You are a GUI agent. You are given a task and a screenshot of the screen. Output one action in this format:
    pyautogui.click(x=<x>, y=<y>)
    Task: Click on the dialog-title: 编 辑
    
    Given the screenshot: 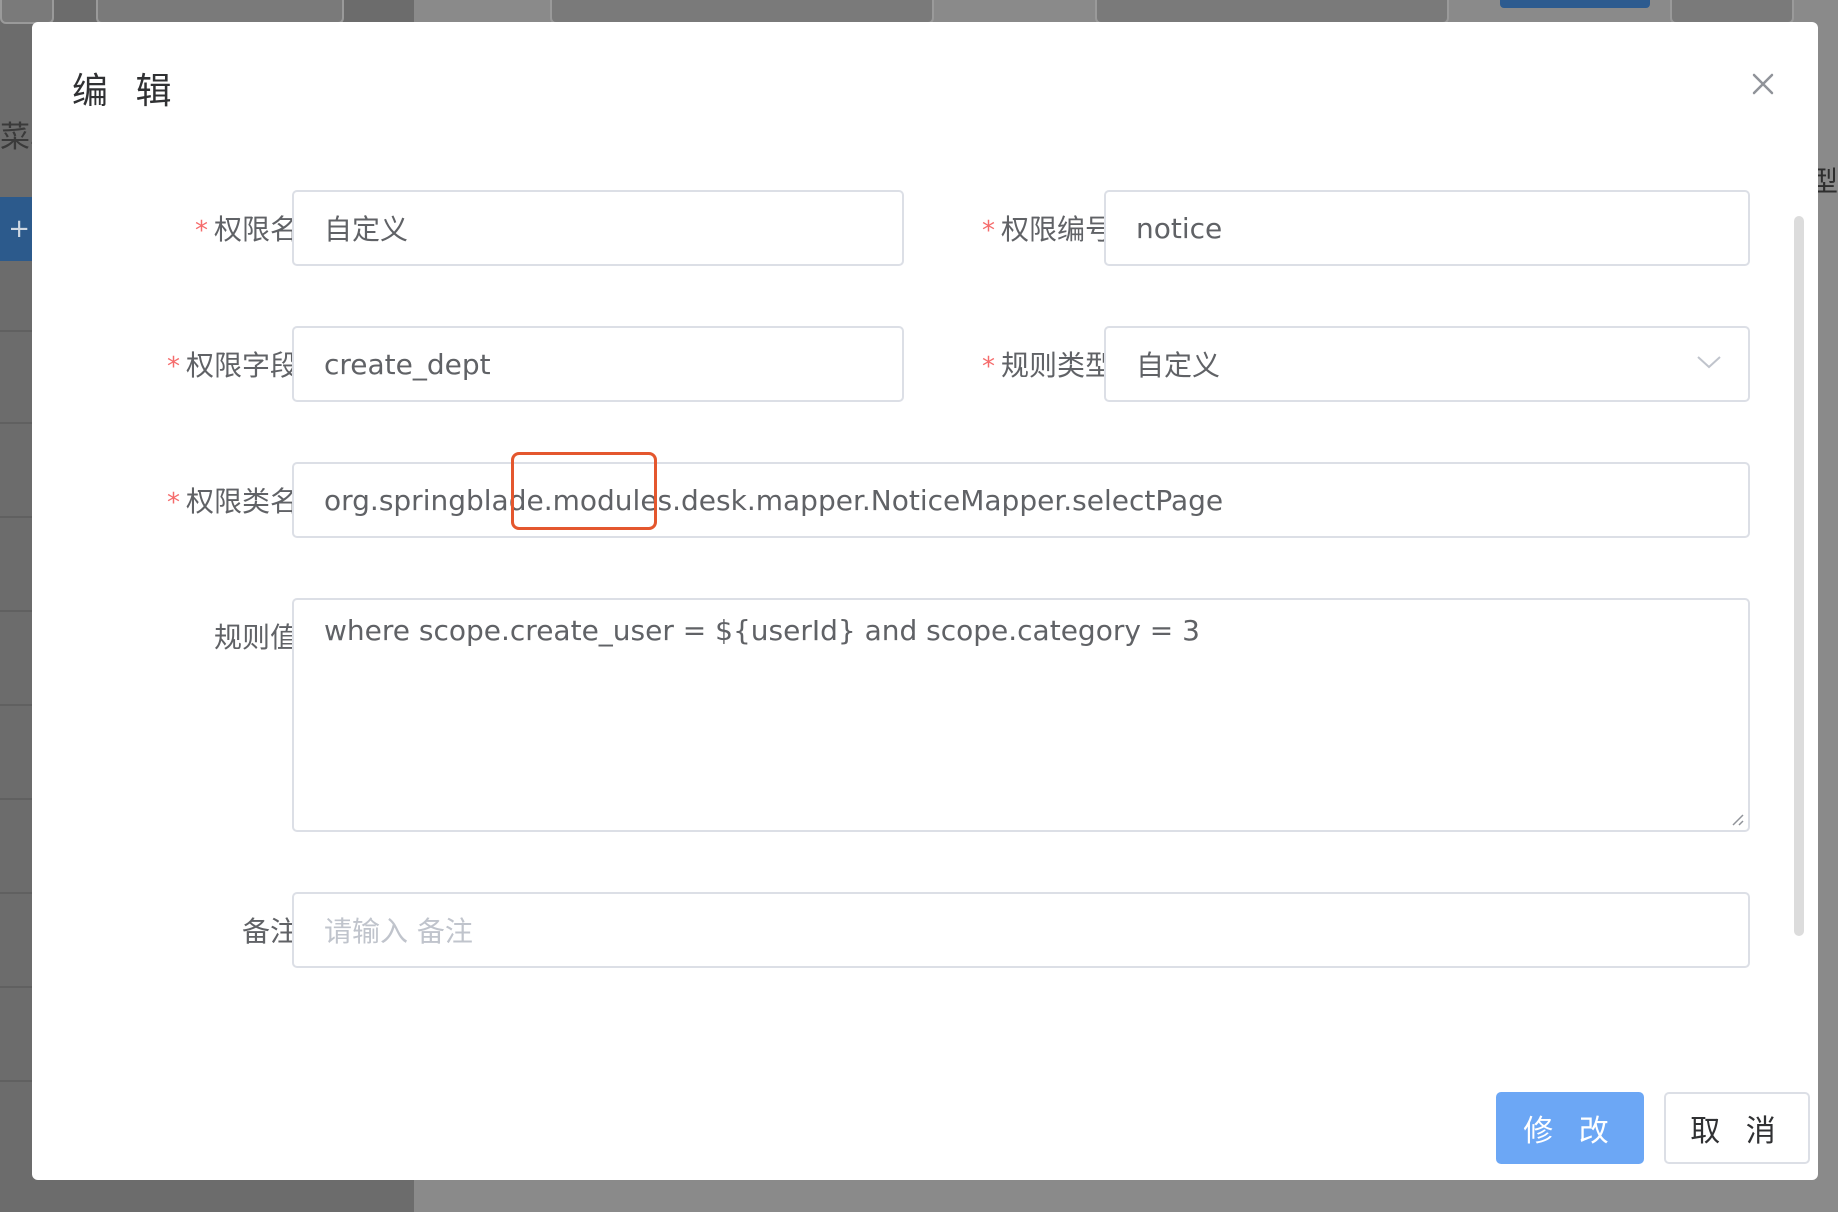 What is the action you would take?
    pyautogui.click(x=126, y=91)
    